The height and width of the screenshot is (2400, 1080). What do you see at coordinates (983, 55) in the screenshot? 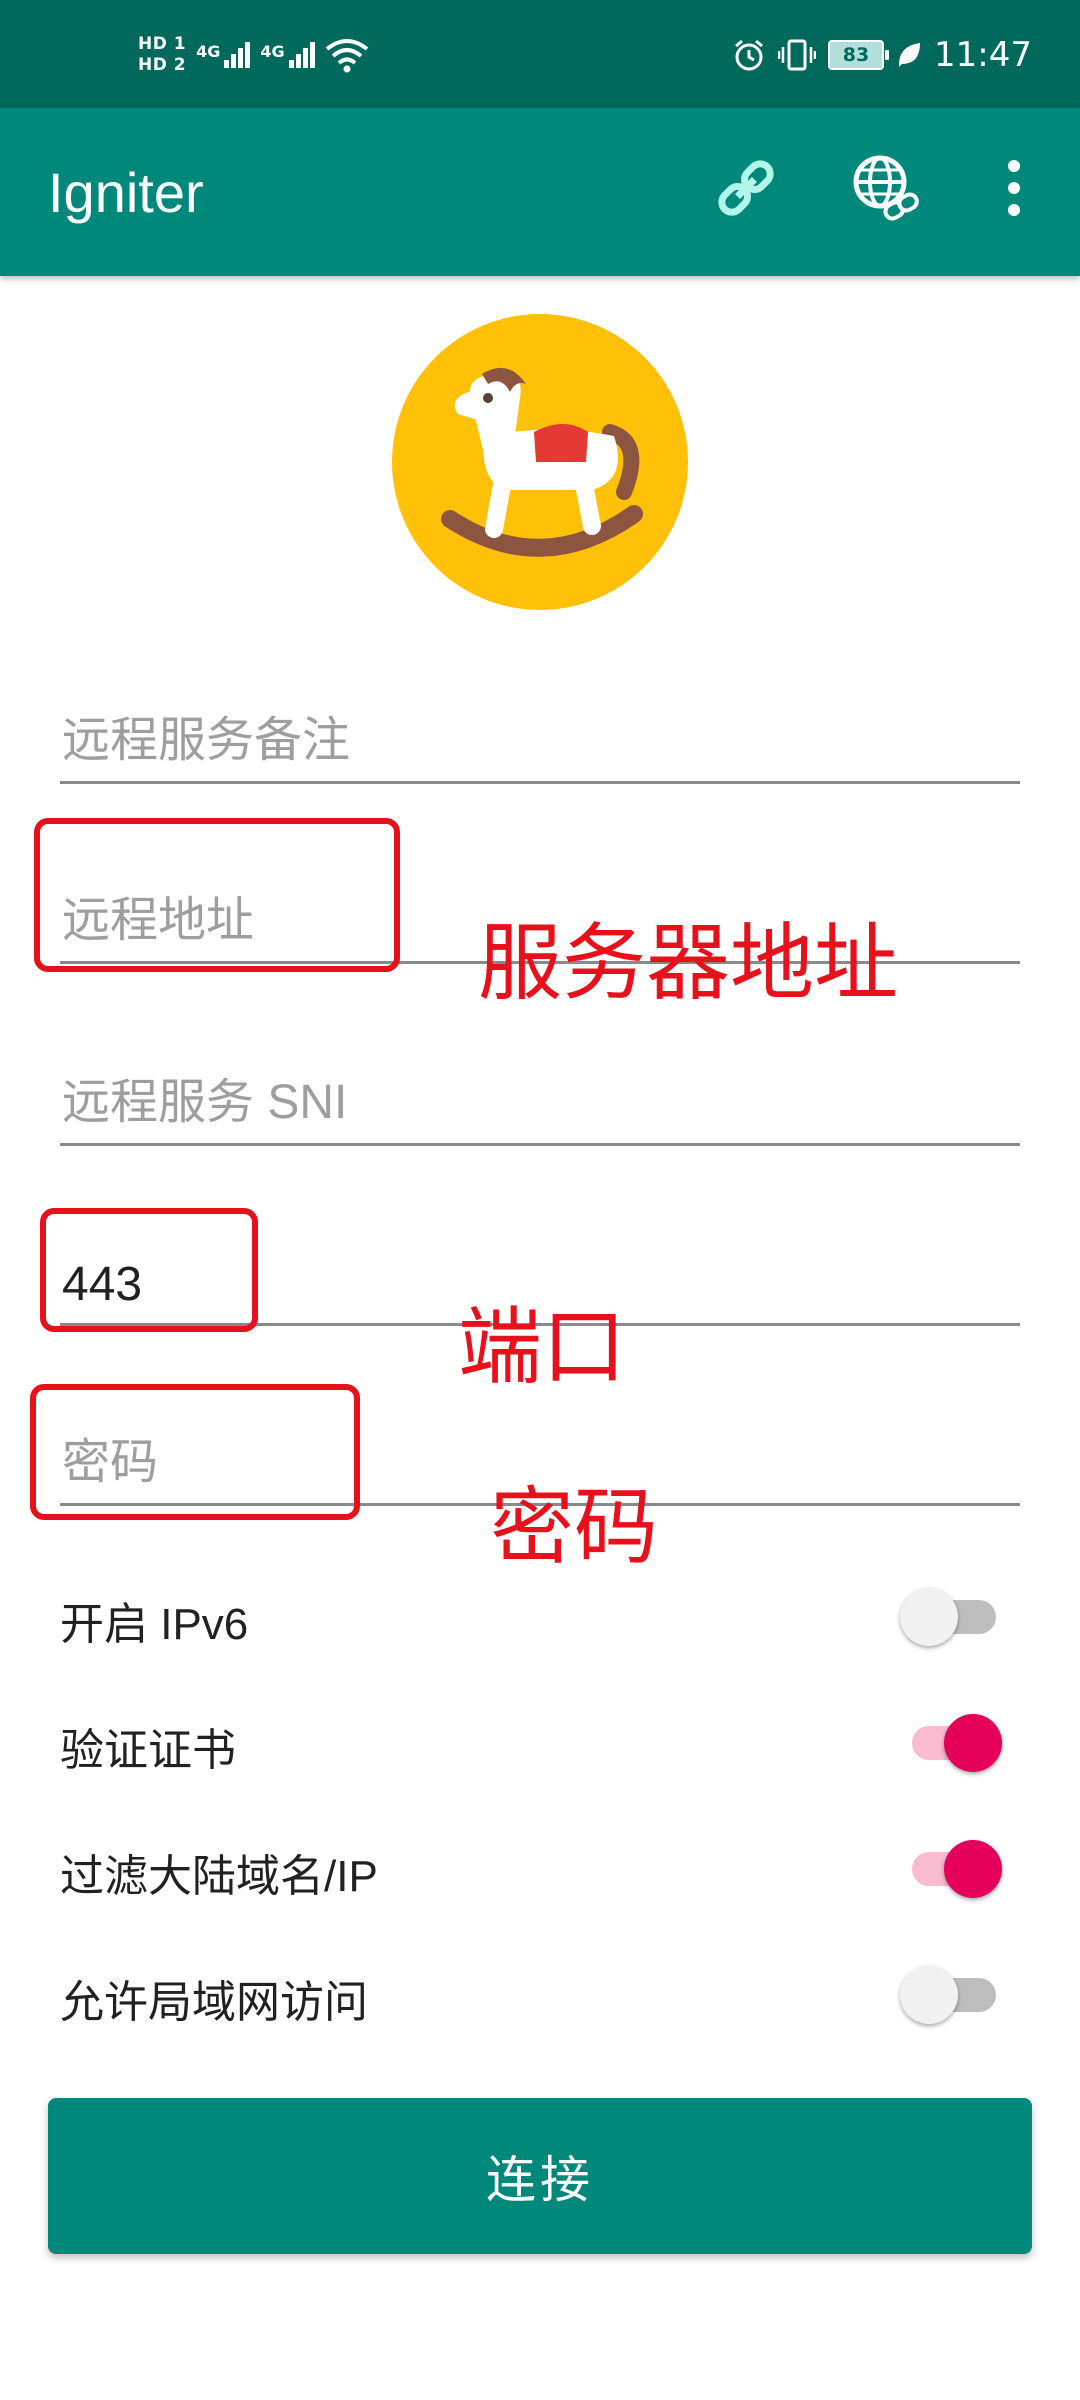
I see `clock: 11:47` at bounding box center [983, 55].